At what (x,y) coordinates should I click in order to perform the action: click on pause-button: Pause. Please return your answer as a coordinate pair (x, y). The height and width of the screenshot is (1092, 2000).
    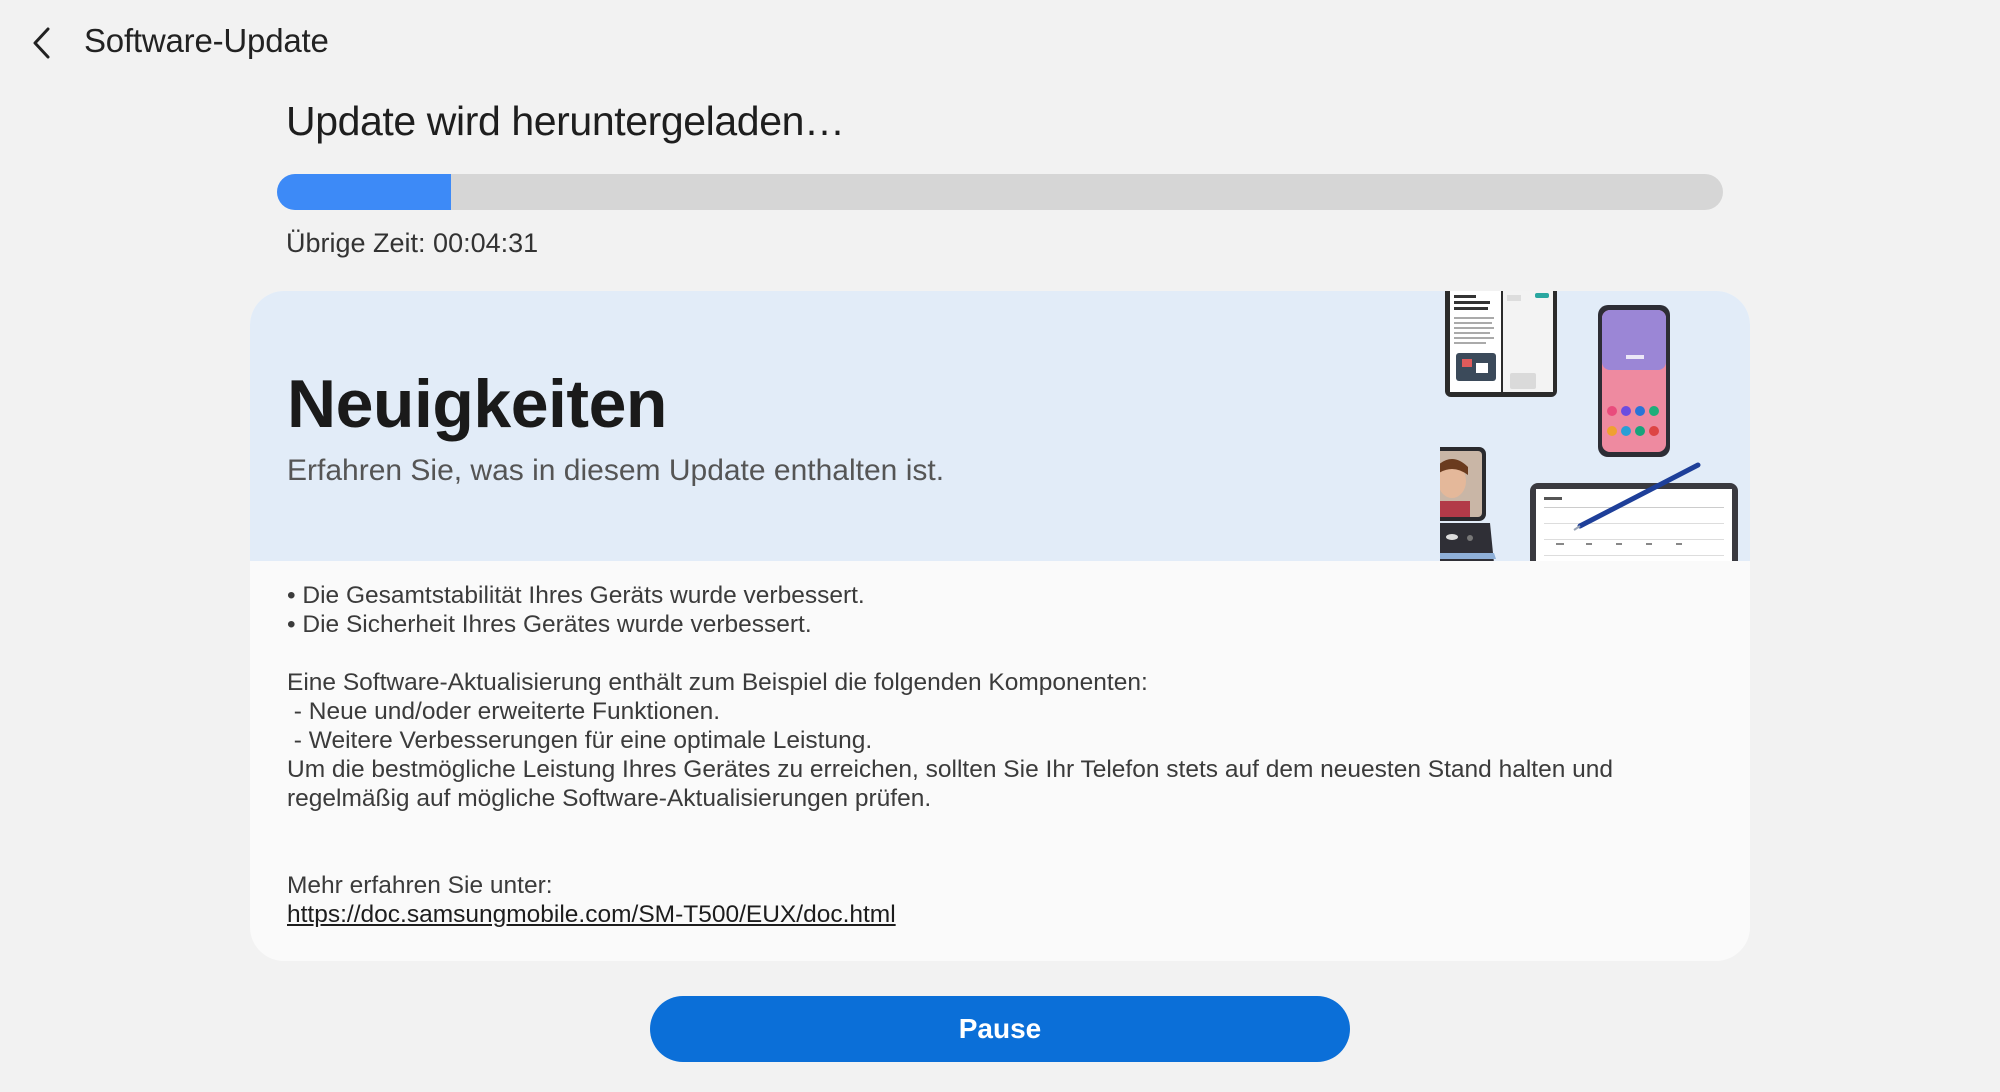
    Looking at the image, I should click on (1000, 1029).